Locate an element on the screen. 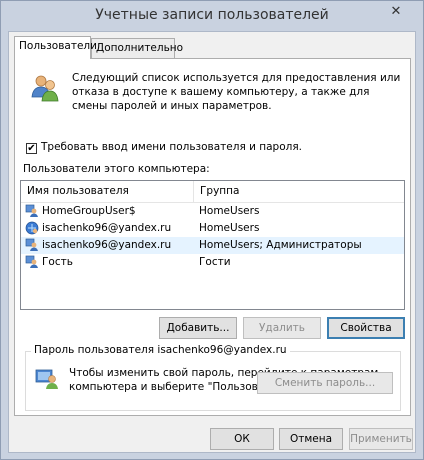 The height and width of the screenshot is (460, 424). tab-advanced: Дополнительно is located at coordinates (137, 48).